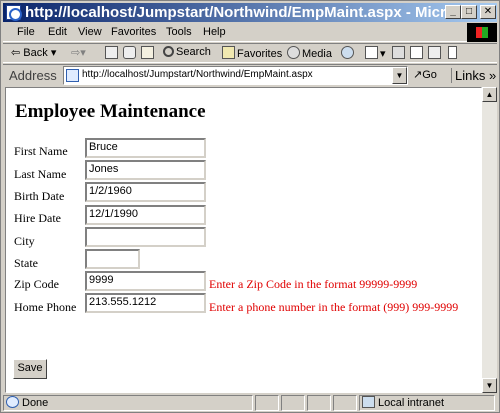  What do you see at coordinates (30, 369) in the screenshot?
I see `save-button: Save` at bounding box center [30, 369].